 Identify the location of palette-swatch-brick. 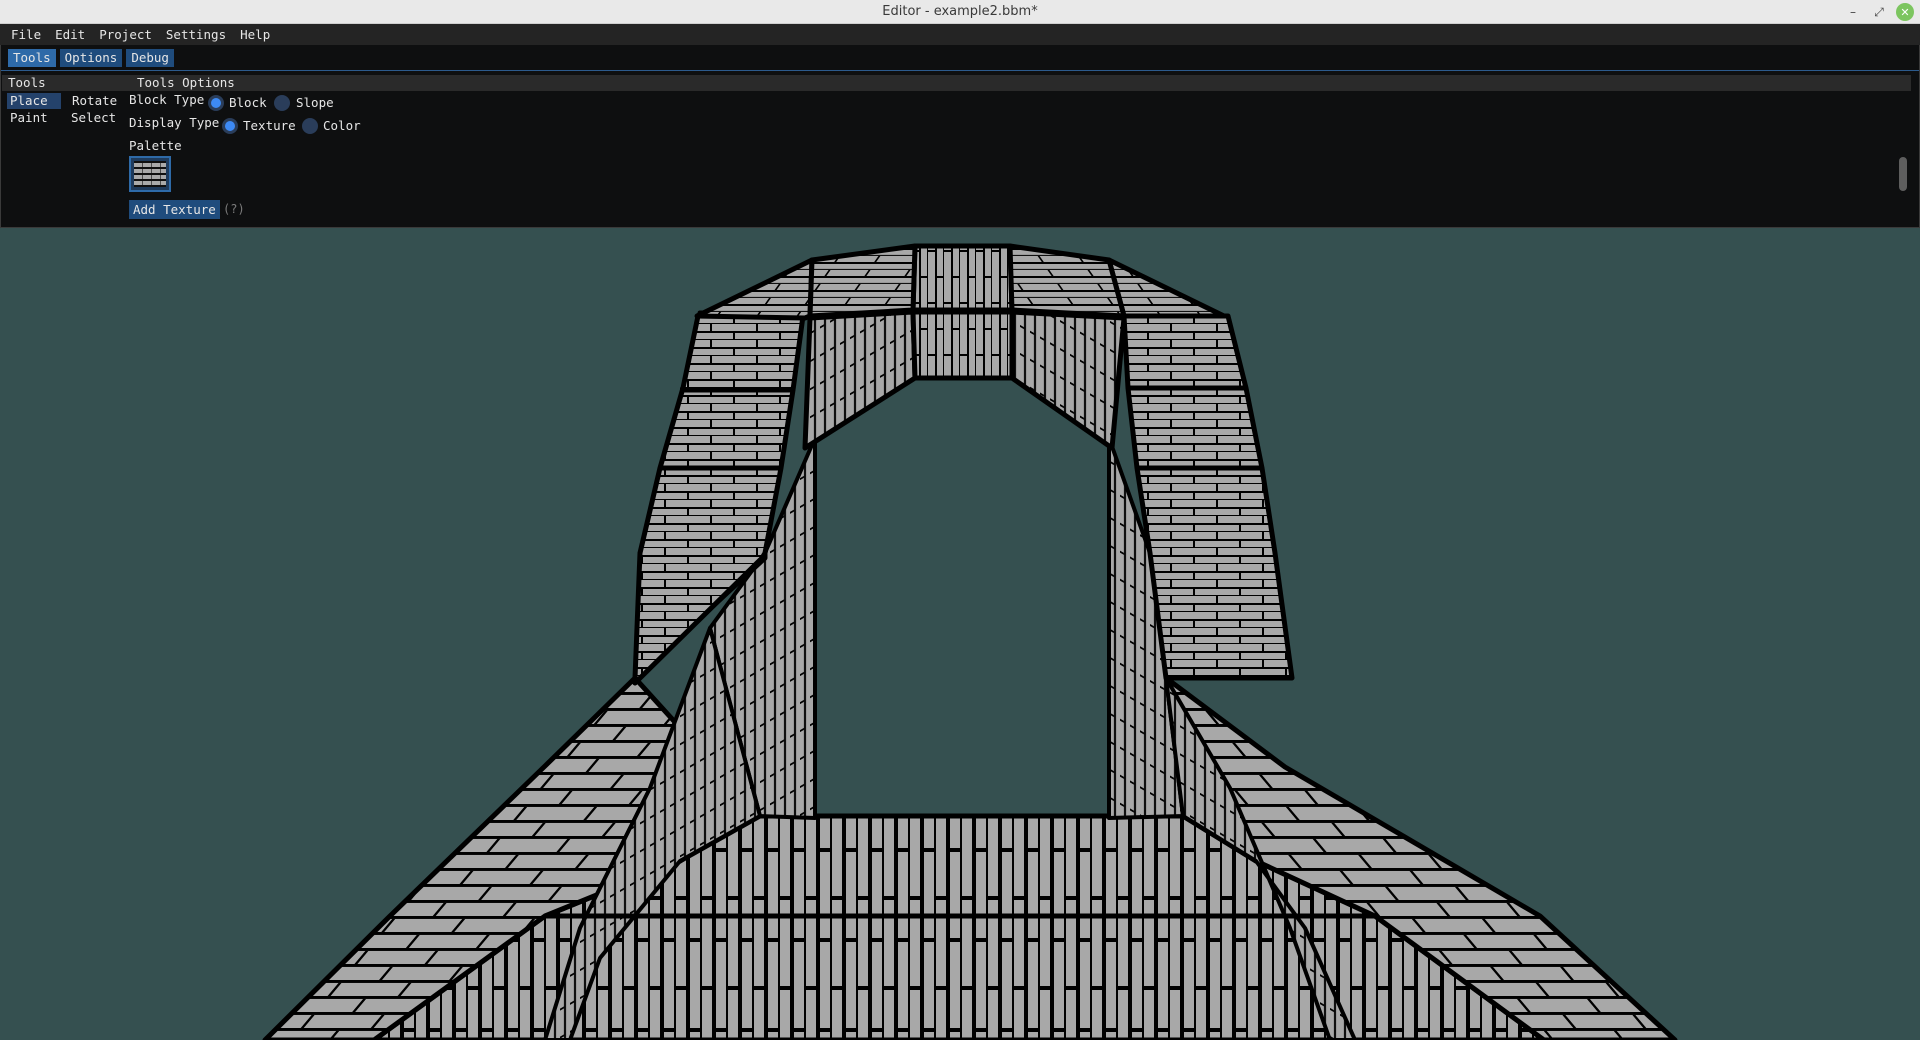
(150, 174).